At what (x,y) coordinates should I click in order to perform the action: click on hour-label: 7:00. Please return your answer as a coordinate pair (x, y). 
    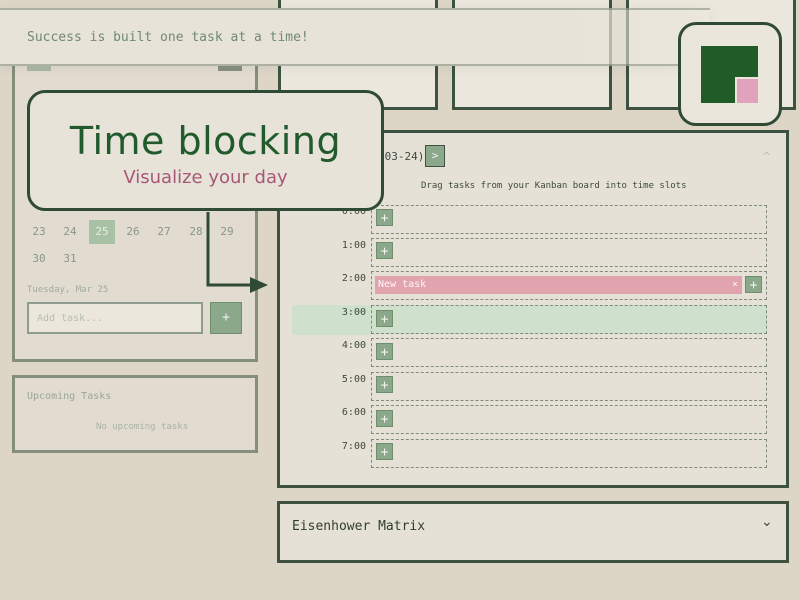
    Looking at the image, I should click on (353, 446).